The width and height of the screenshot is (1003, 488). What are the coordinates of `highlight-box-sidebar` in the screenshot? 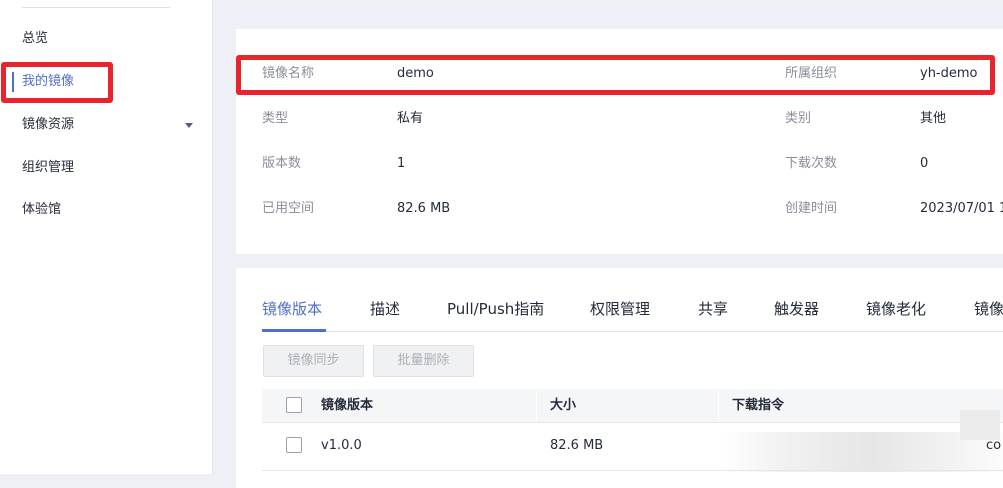 It's located at (57, 82).